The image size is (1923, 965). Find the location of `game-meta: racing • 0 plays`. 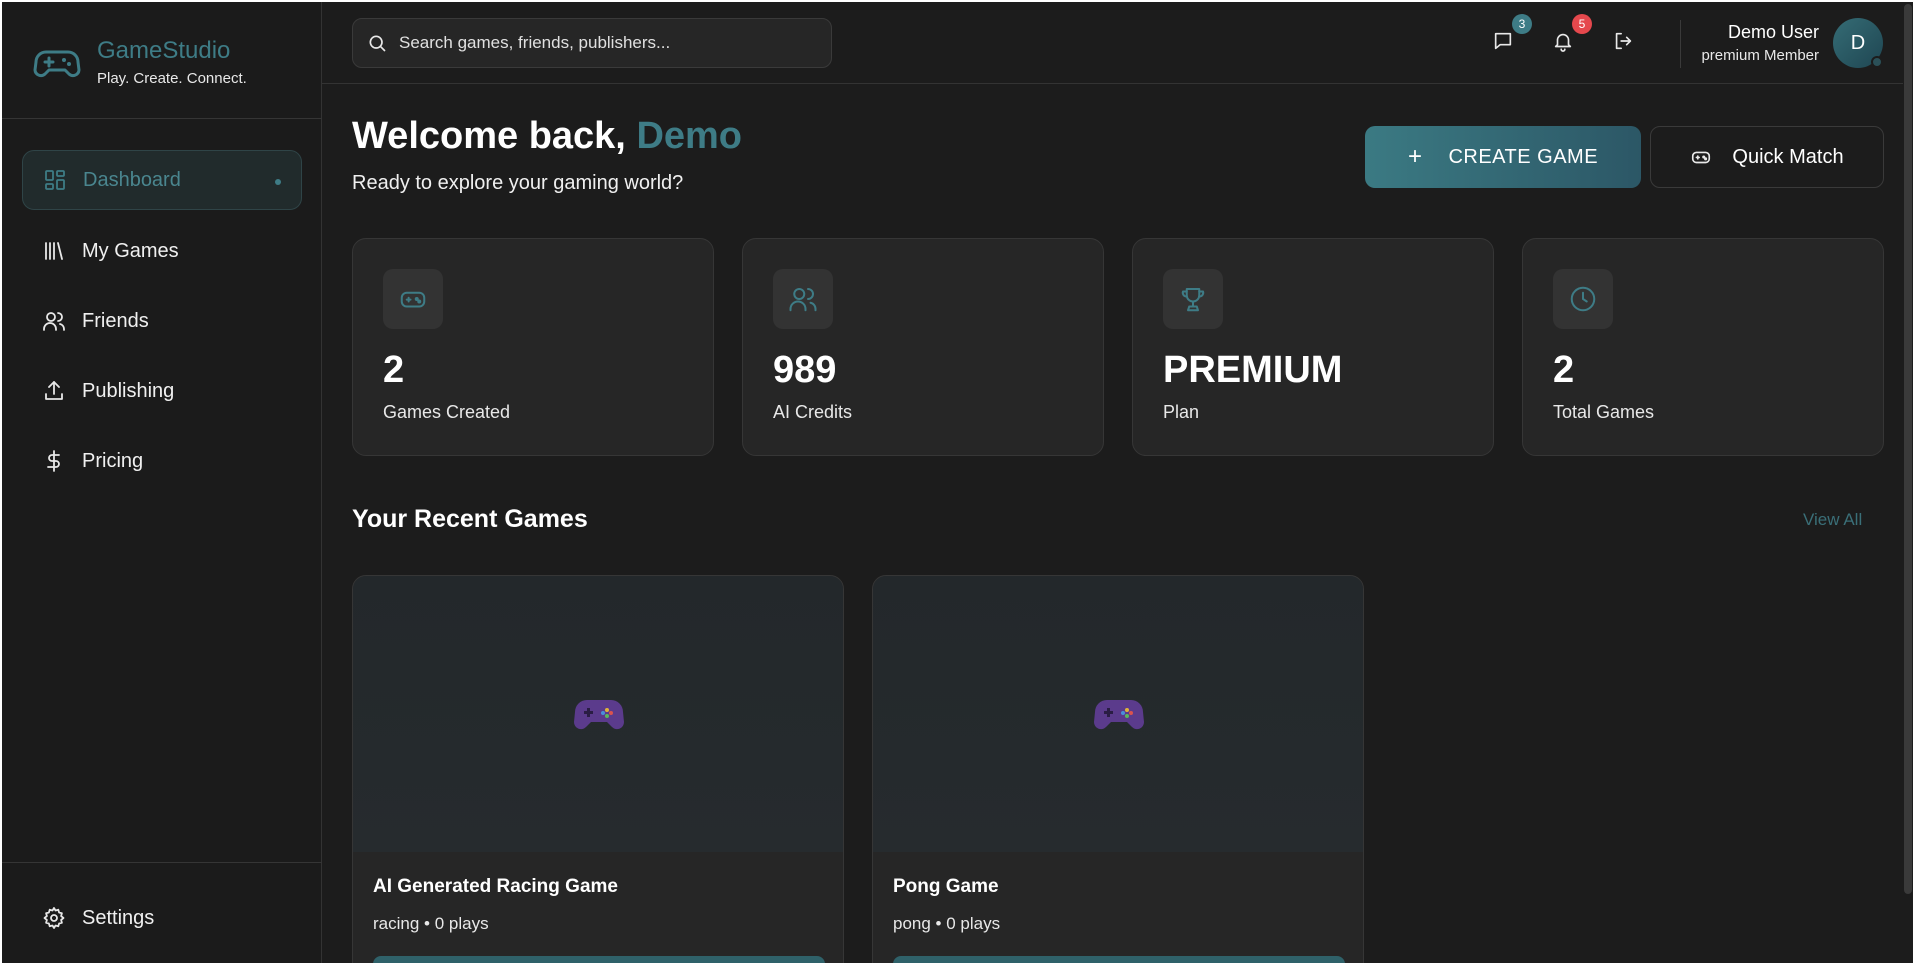

game-meta: racing • 0 plays is located at coordinates (431, 923).